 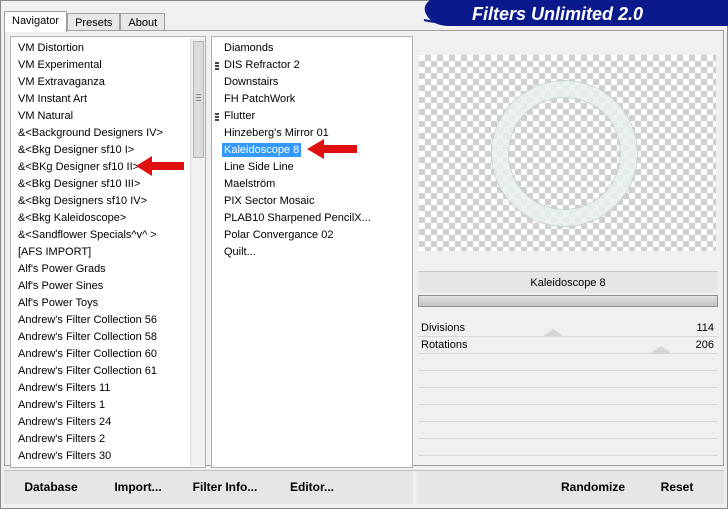 I want to click on category-scrollbar, so click(x=197, y=252).